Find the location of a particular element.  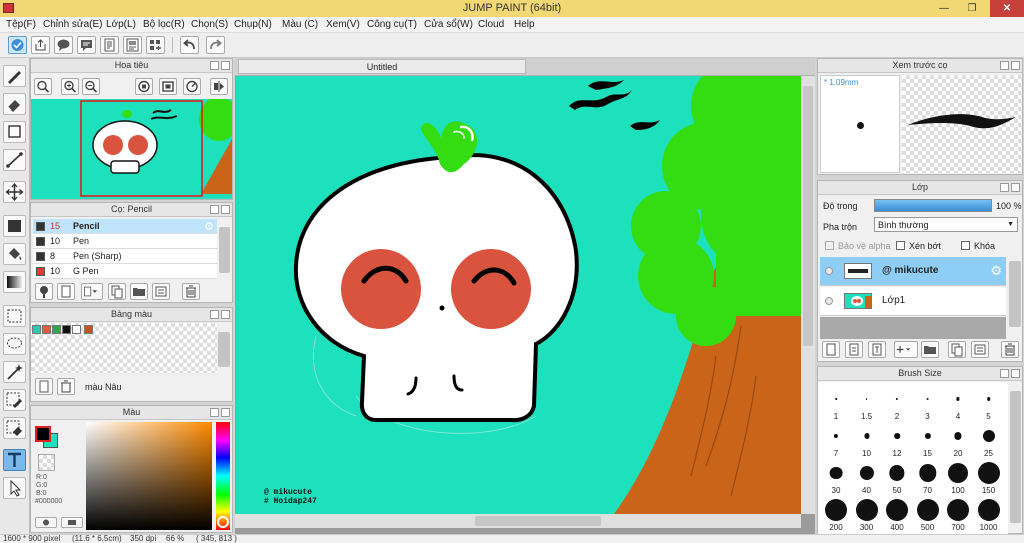

menu-layer: Lớp(L) is located at coordinates (121, 24).